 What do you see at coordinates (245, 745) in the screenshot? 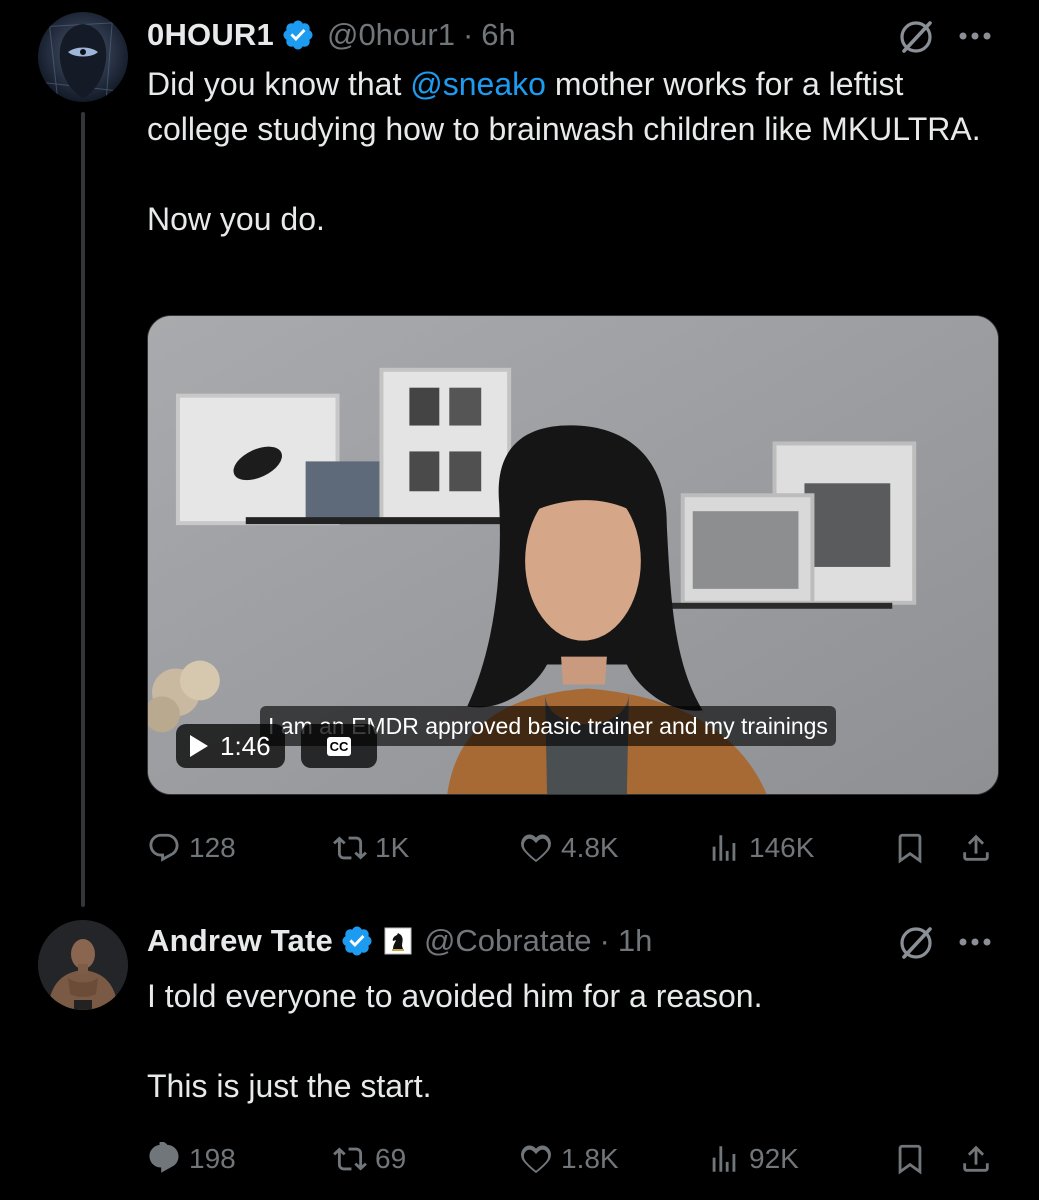
I see `video-duration: 1:46` at bounding box center [245, 745].